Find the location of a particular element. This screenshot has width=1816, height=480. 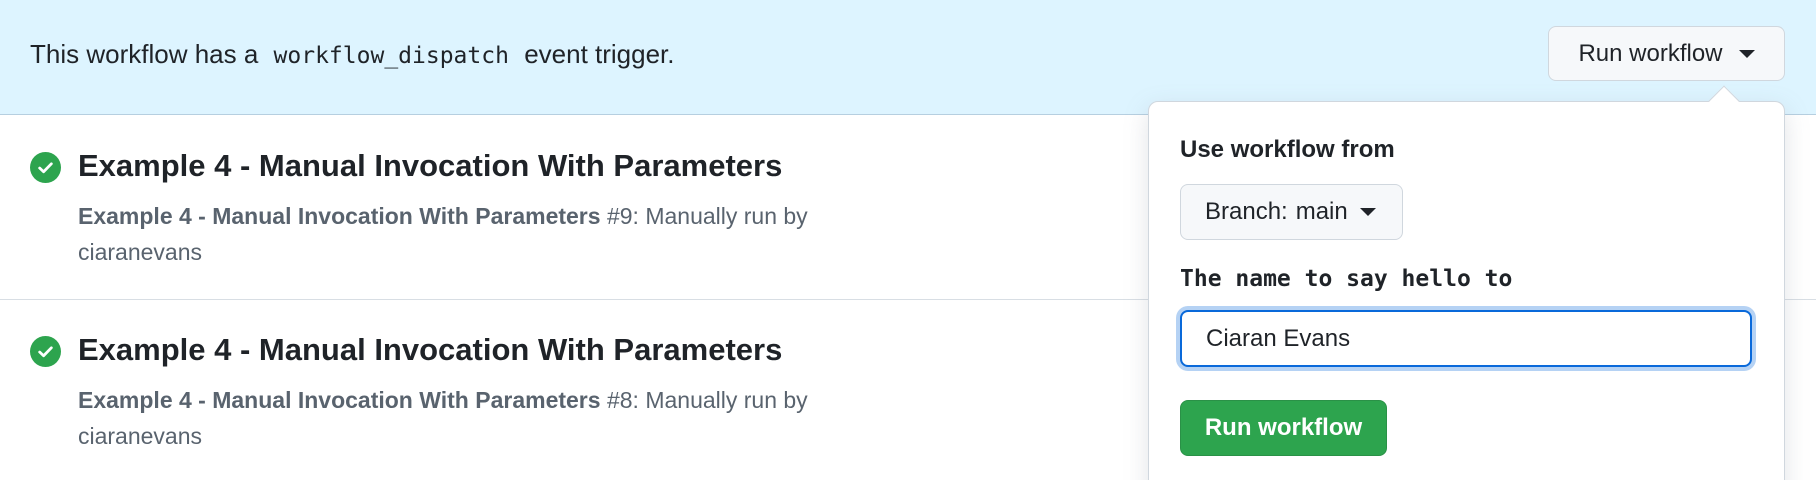

banner-text-after: event trigger. is located at coordinates (599, 54).